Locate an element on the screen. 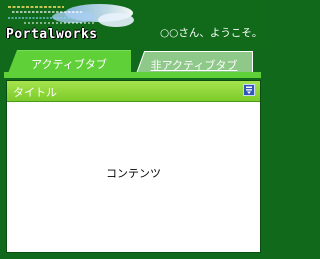  portlet-content: コンテンツ is located at coordinates (133, 173).